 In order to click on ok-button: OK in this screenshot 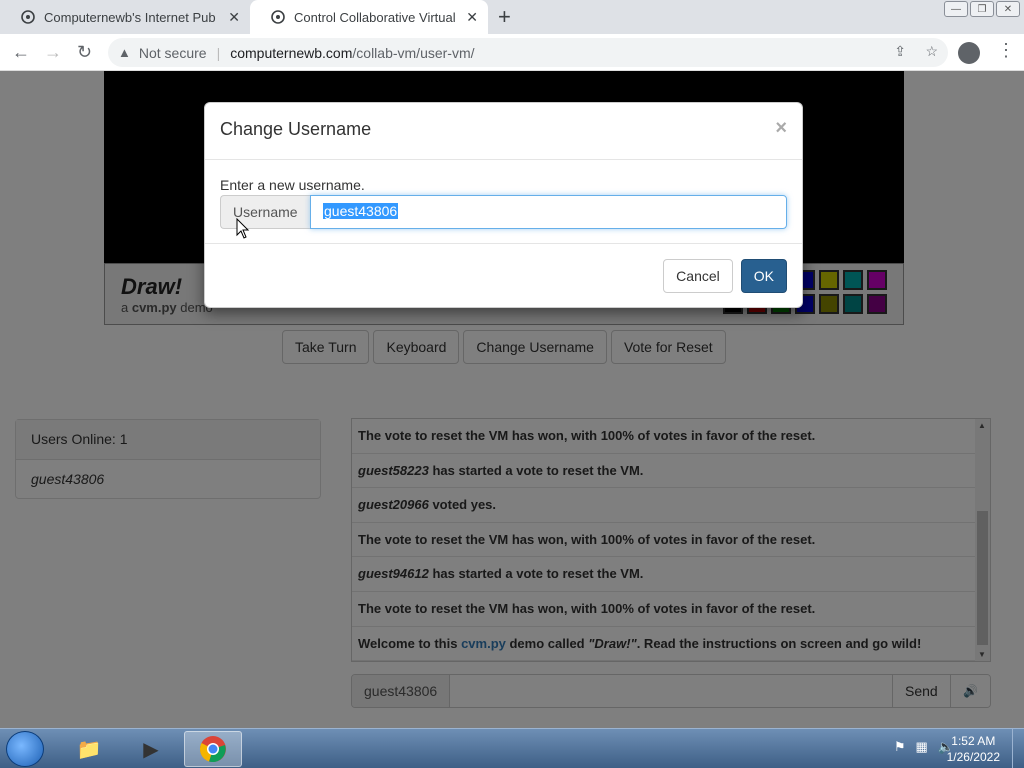, I will do `click(763, 276)`.